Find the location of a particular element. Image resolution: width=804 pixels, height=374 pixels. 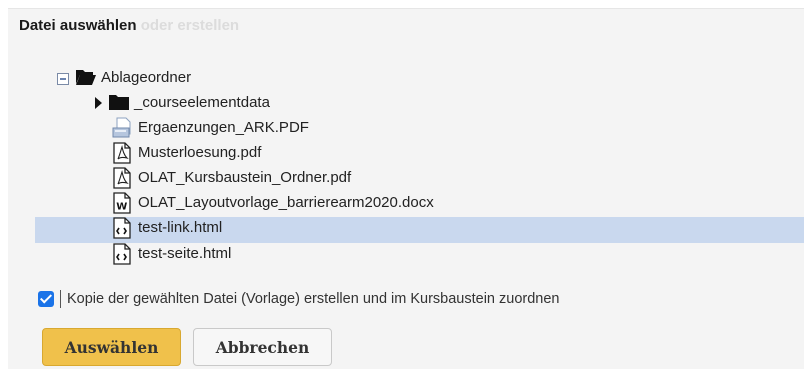

tree-root: Ablageordner is located at coordinates (124, 77).